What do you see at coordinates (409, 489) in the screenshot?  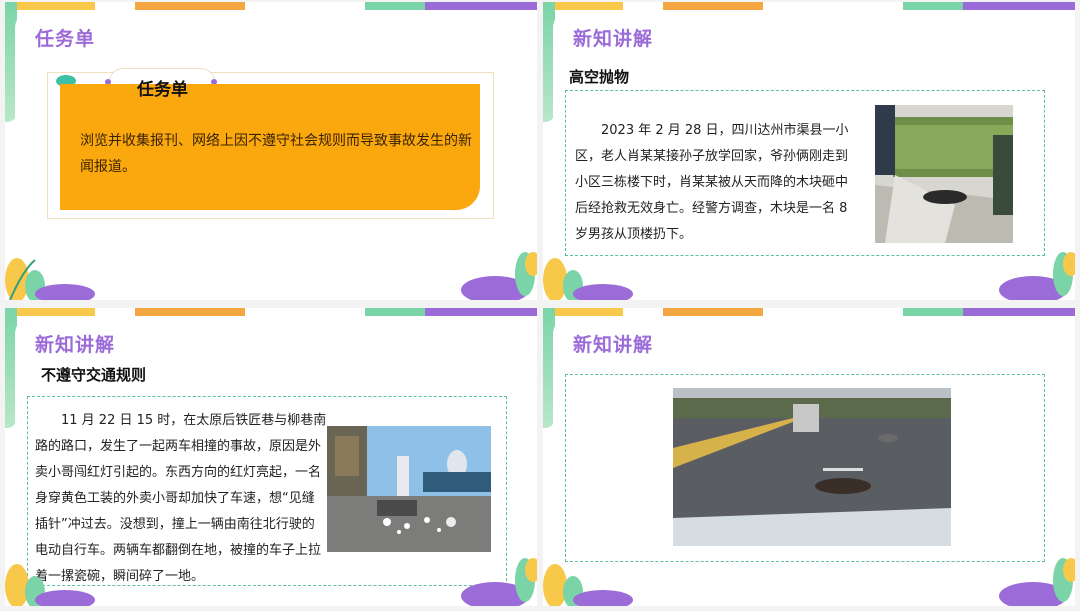 I see `news-photo-traffic-collision` at bounding box center [409, 489].